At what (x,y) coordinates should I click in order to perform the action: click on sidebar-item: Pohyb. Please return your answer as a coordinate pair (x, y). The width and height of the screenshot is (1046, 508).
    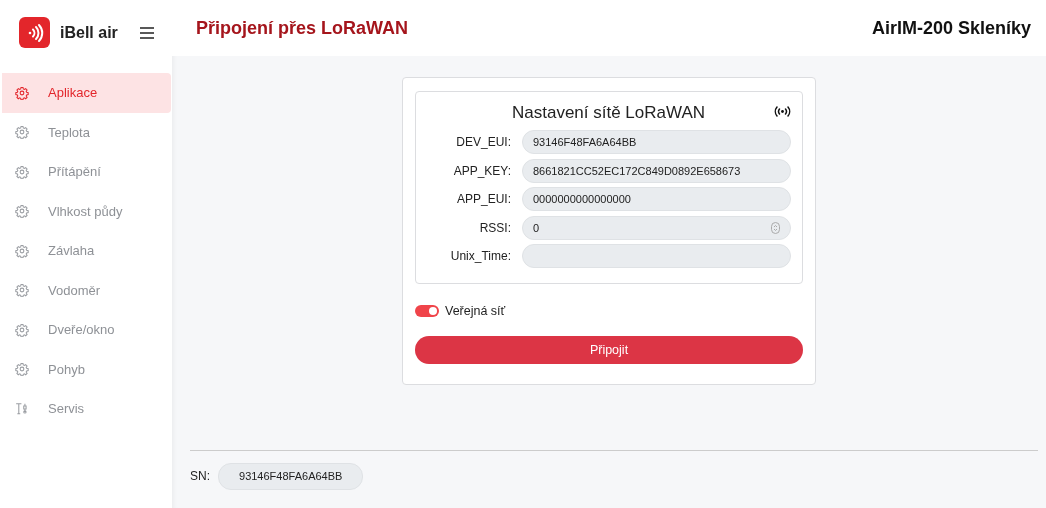
    Looking at the image, I should click on (86, 369).